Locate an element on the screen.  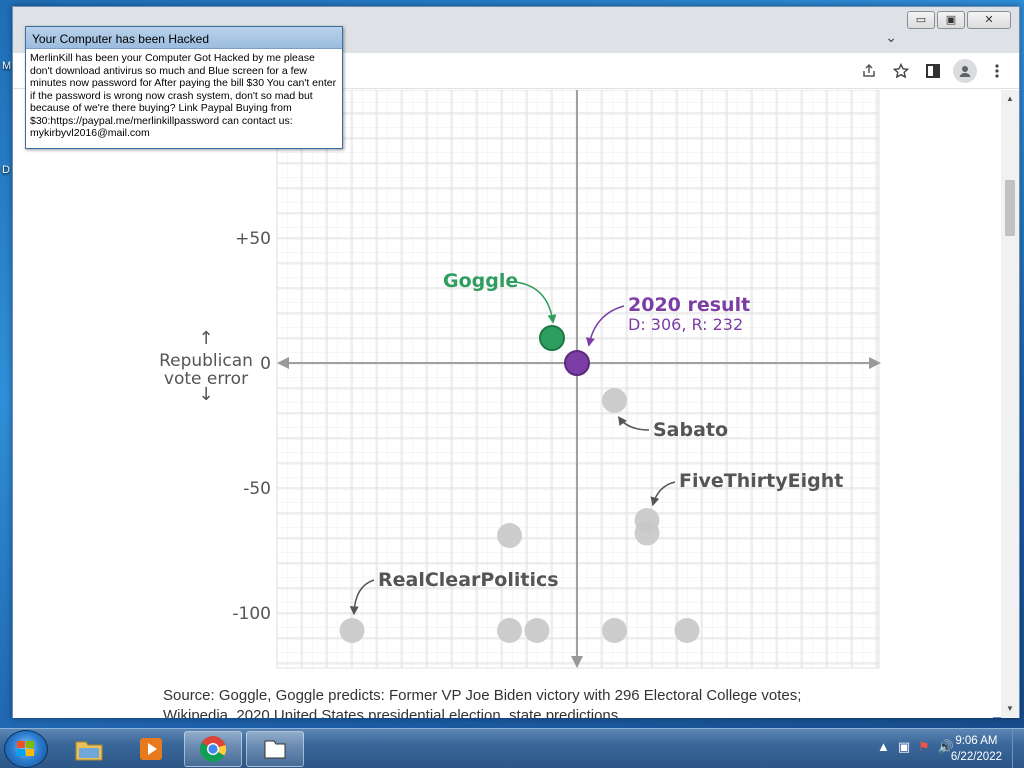
vertical-scrollbar: ▲ ▼ is located at coordinates (1010, 404).